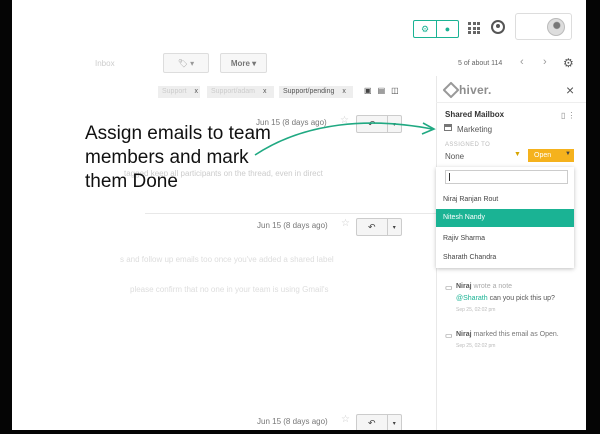  What do you see at coordinates (522, 298) in the screenshot?
I see `note-text: can you pick this up?` at bounding box center [522, 298].